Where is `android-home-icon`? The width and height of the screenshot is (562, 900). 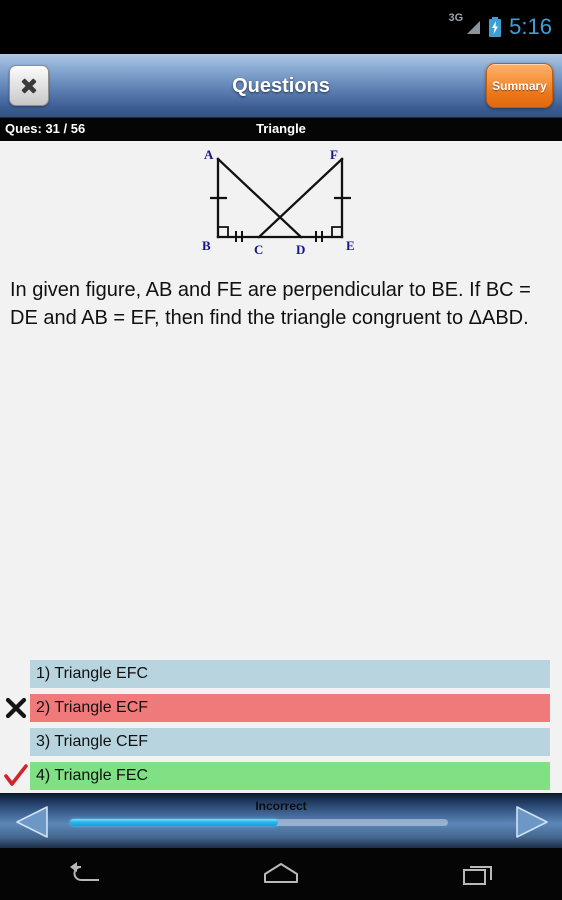 android-home-icon is located at coordinates (281, 873).